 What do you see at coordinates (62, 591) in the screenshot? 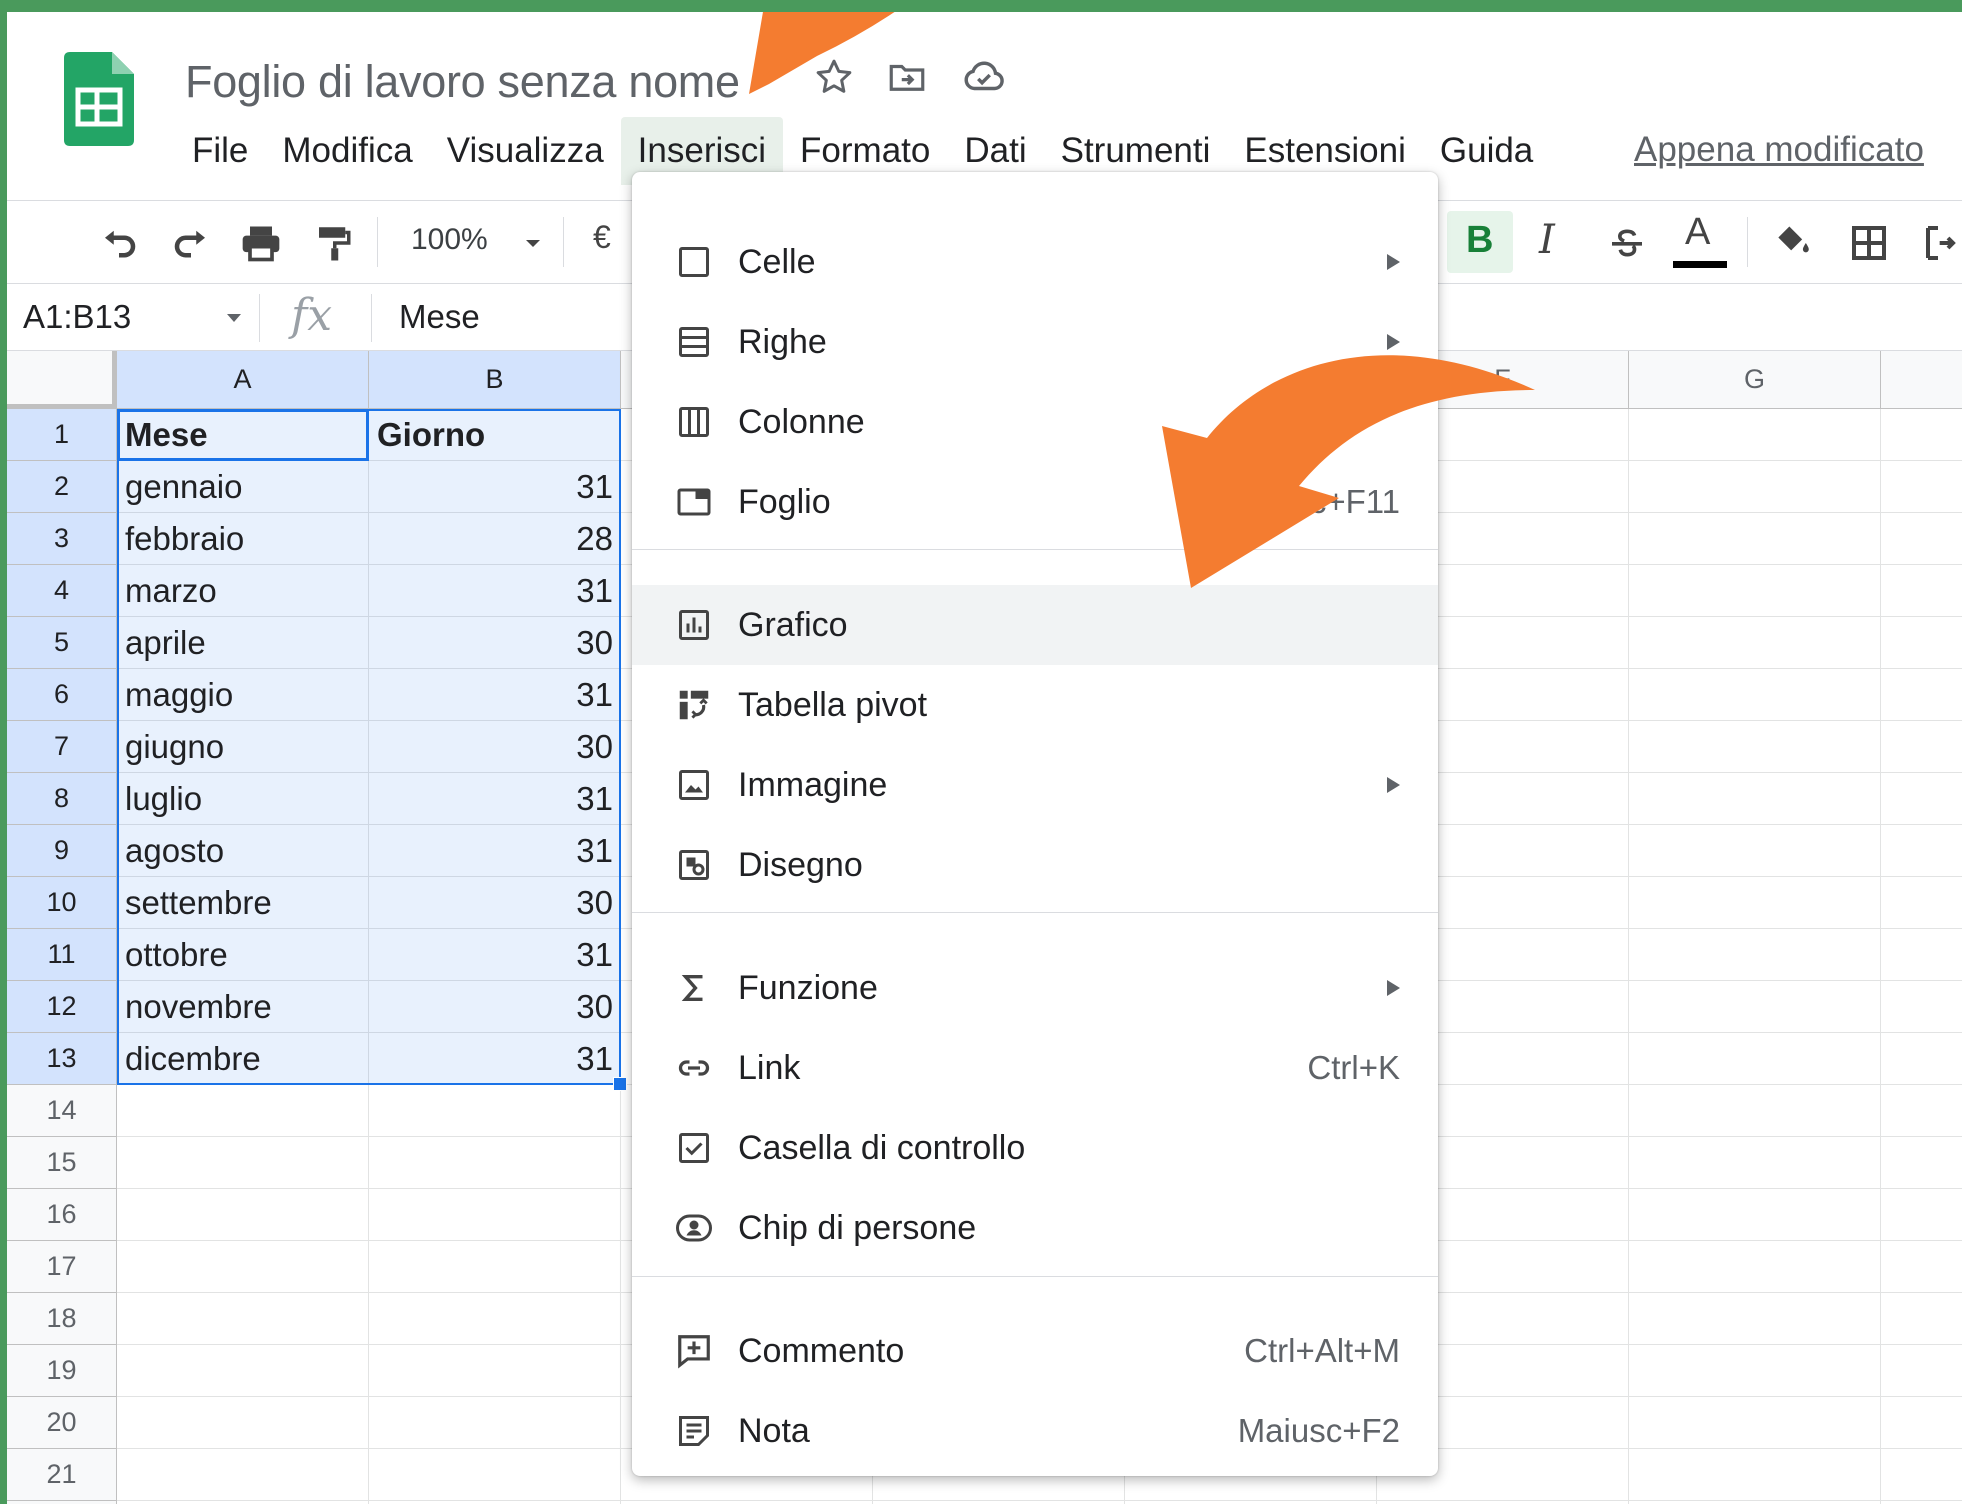
I see `row-header-4: 4` at bounding box center [62, 591].